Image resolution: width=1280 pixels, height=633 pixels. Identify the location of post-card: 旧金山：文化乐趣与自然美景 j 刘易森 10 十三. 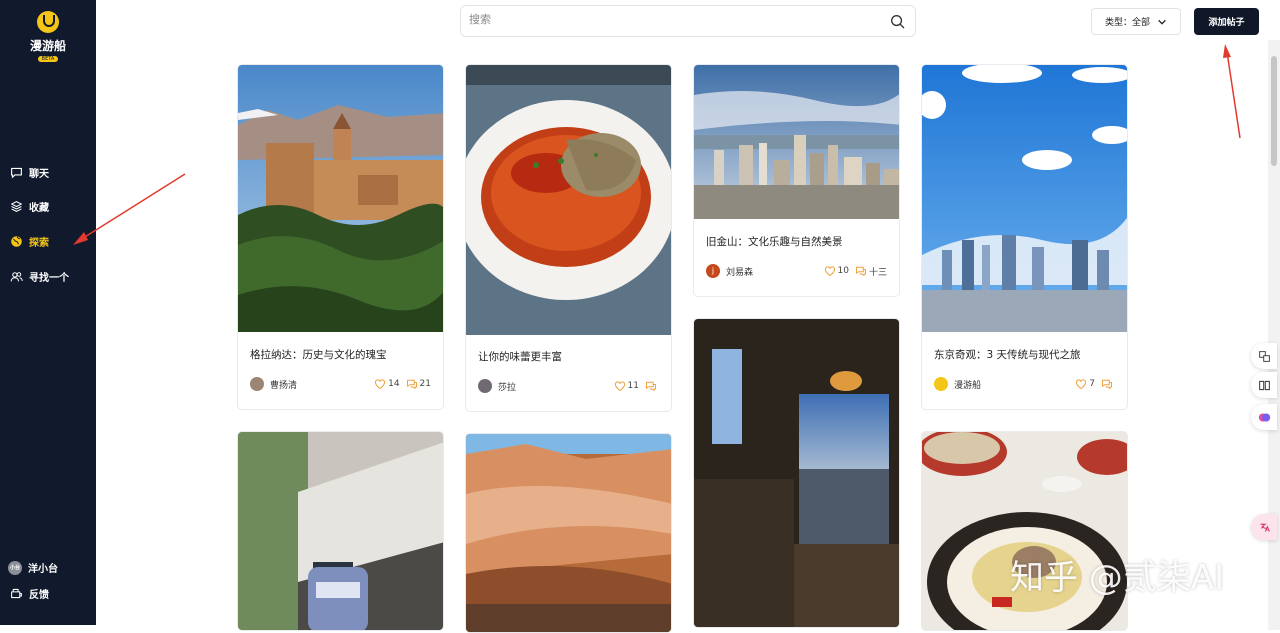
(796, 180).